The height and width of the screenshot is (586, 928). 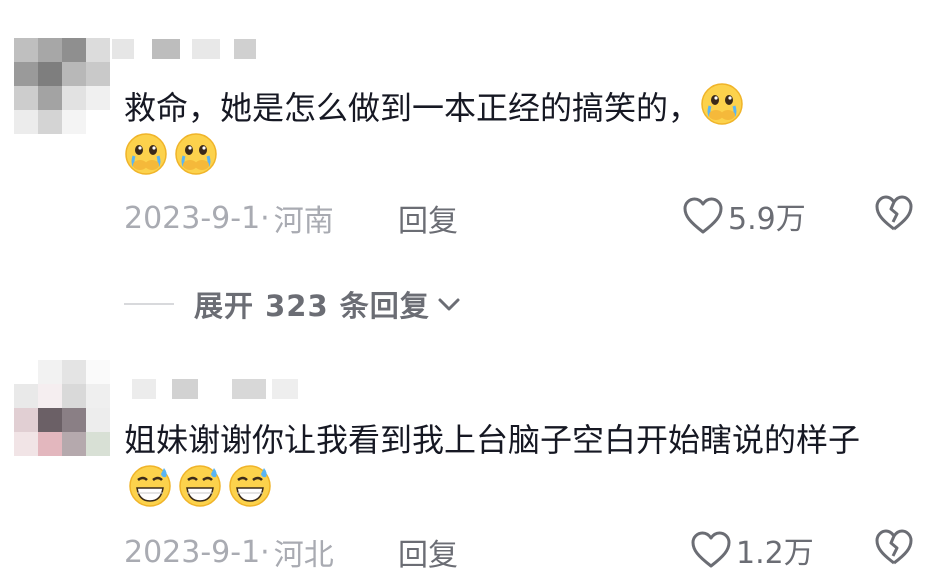 I want to click on divider-line, so click(x=149, y=304).